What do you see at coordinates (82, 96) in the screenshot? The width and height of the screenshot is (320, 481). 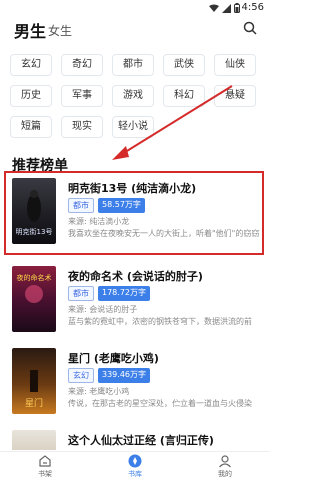 I see `genre-chip: 军事` at bounding box center [82, 96].